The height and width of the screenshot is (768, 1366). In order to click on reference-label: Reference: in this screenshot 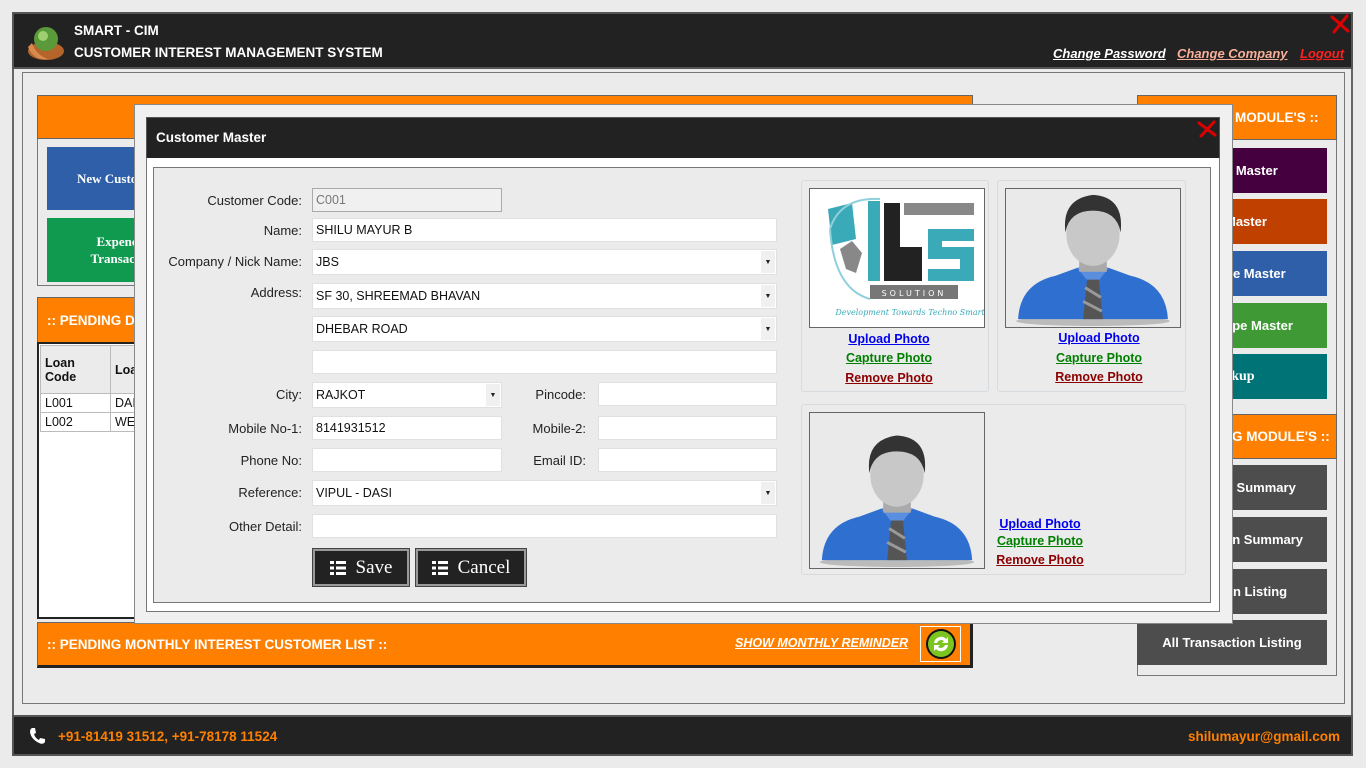, I will do `click(270, 492)`.